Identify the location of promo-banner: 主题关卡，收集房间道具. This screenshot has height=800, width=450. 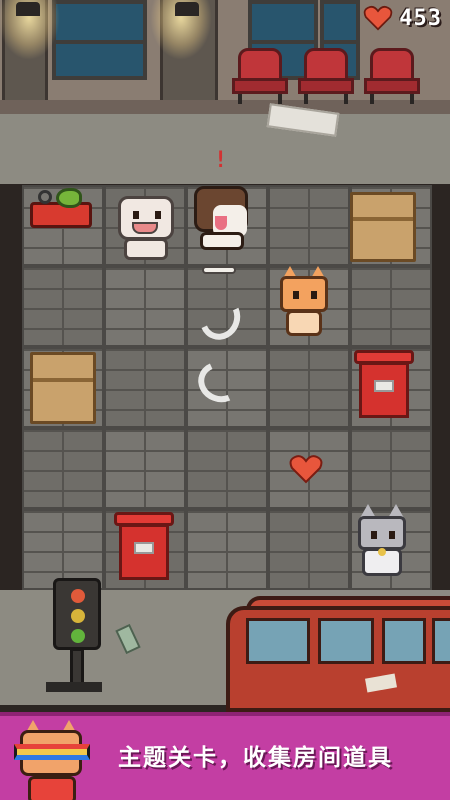
(225, 756).